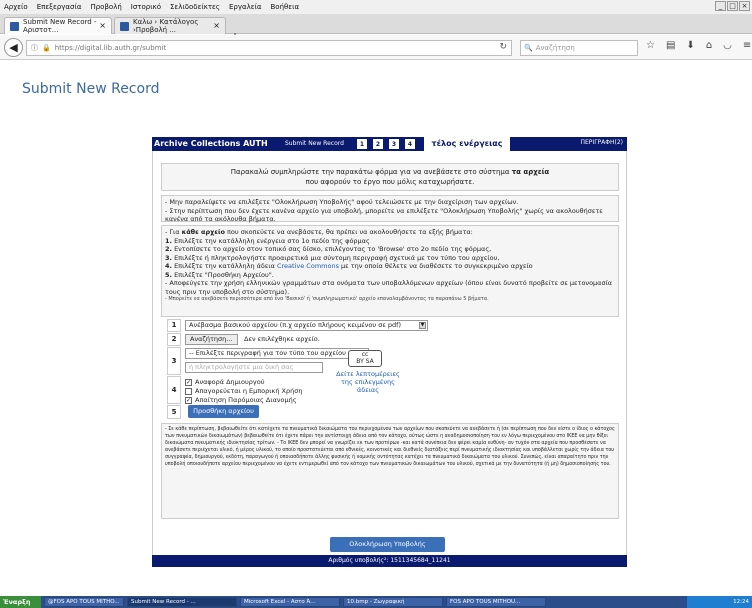  What do you see at coordinates (410, 144) in the screenshot?
I see `step-4: 4` at bounding box center [410, 144].